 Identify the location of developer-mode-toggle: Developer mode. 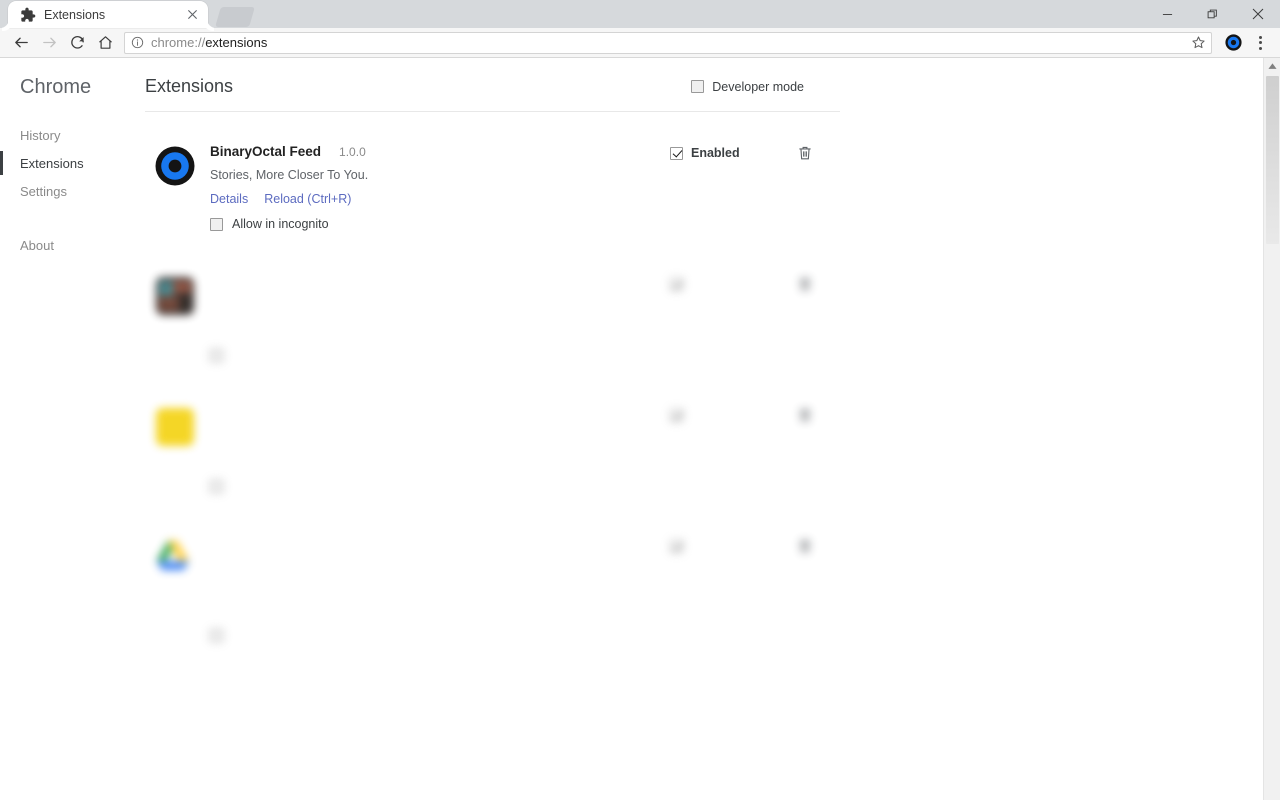
(765, 87).